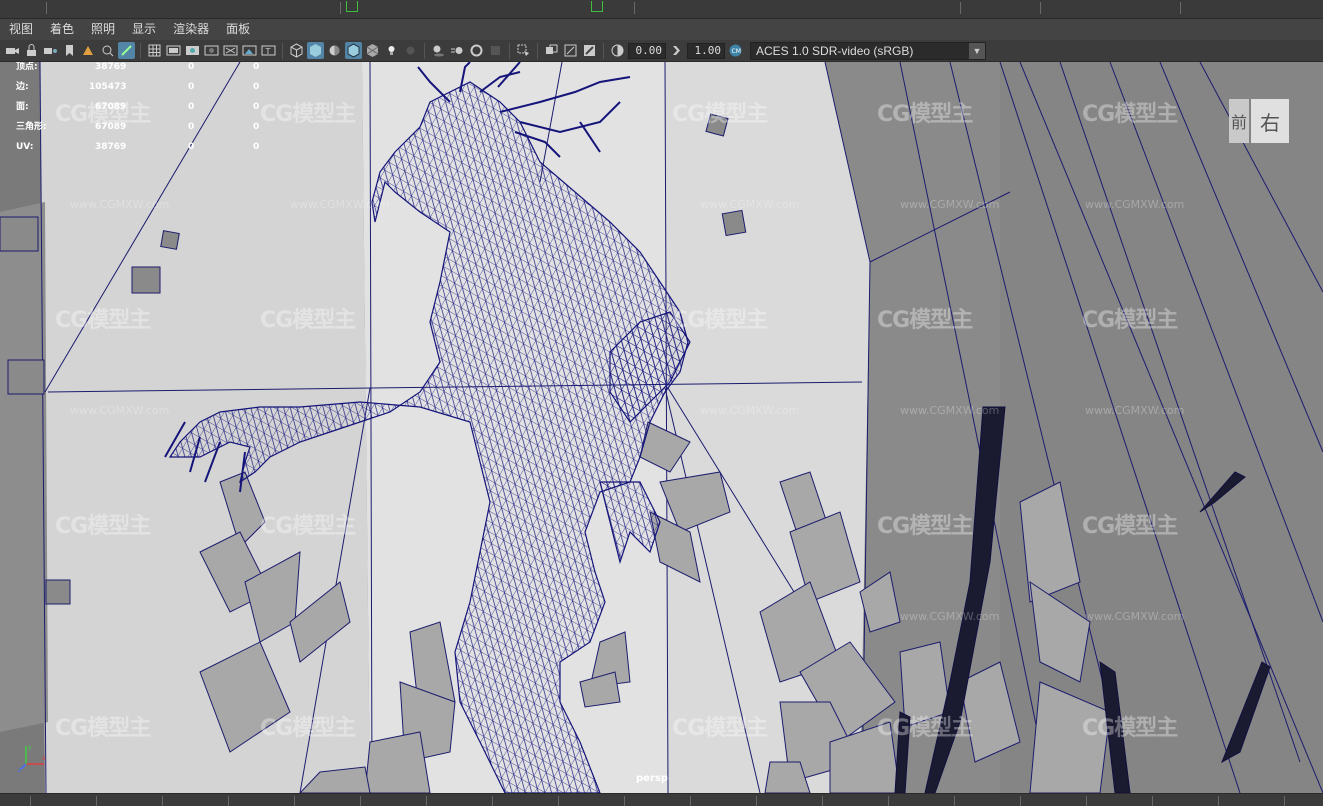 This screenshot has width=1323, height=806. I want to click on field-chart-icon, so click(230, 50).